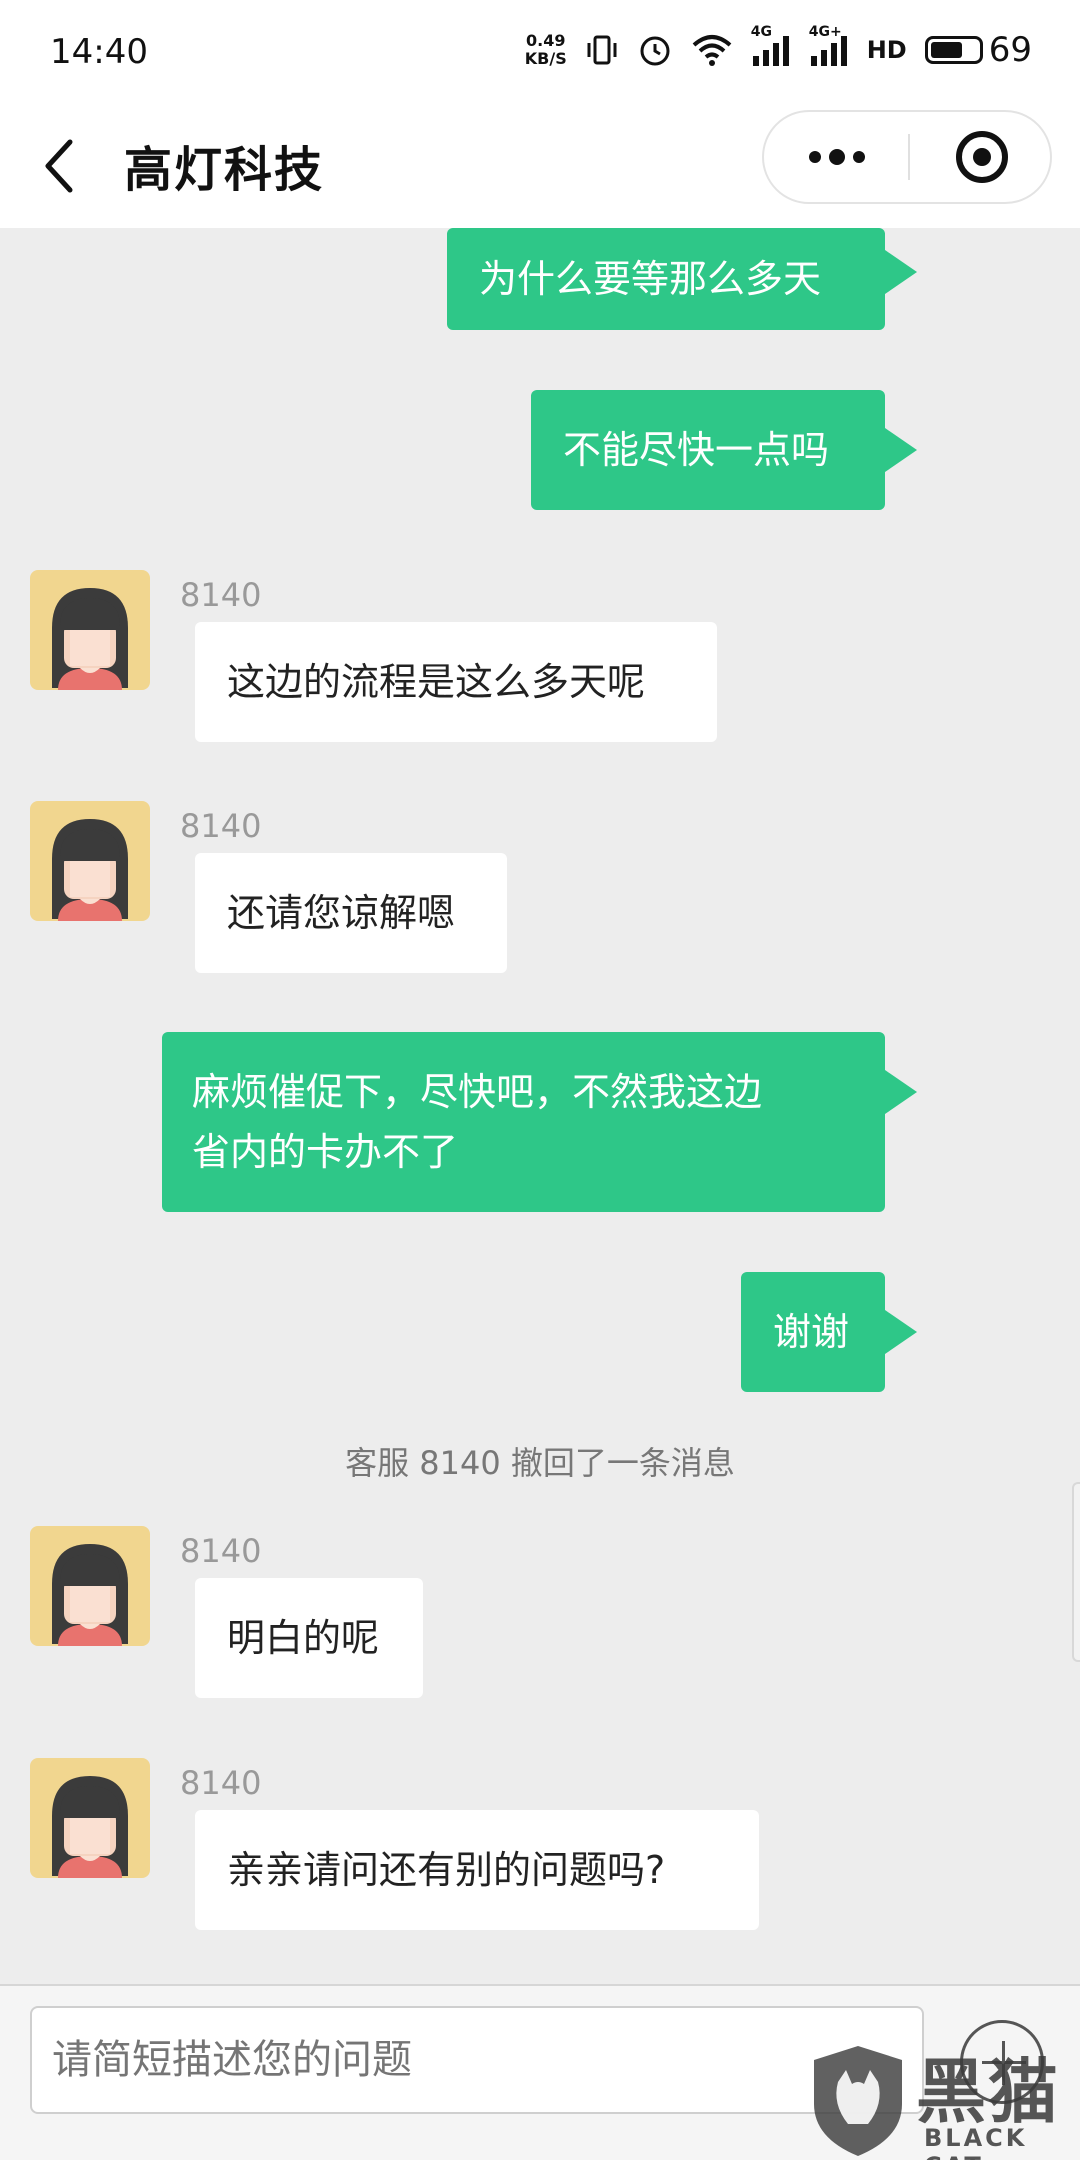 Image resolution: width=1080 pixels, height=2160 pixels. Describe the element at coordinates (602, 50) in the screenshot. I see `vibrate-icon` at that location.